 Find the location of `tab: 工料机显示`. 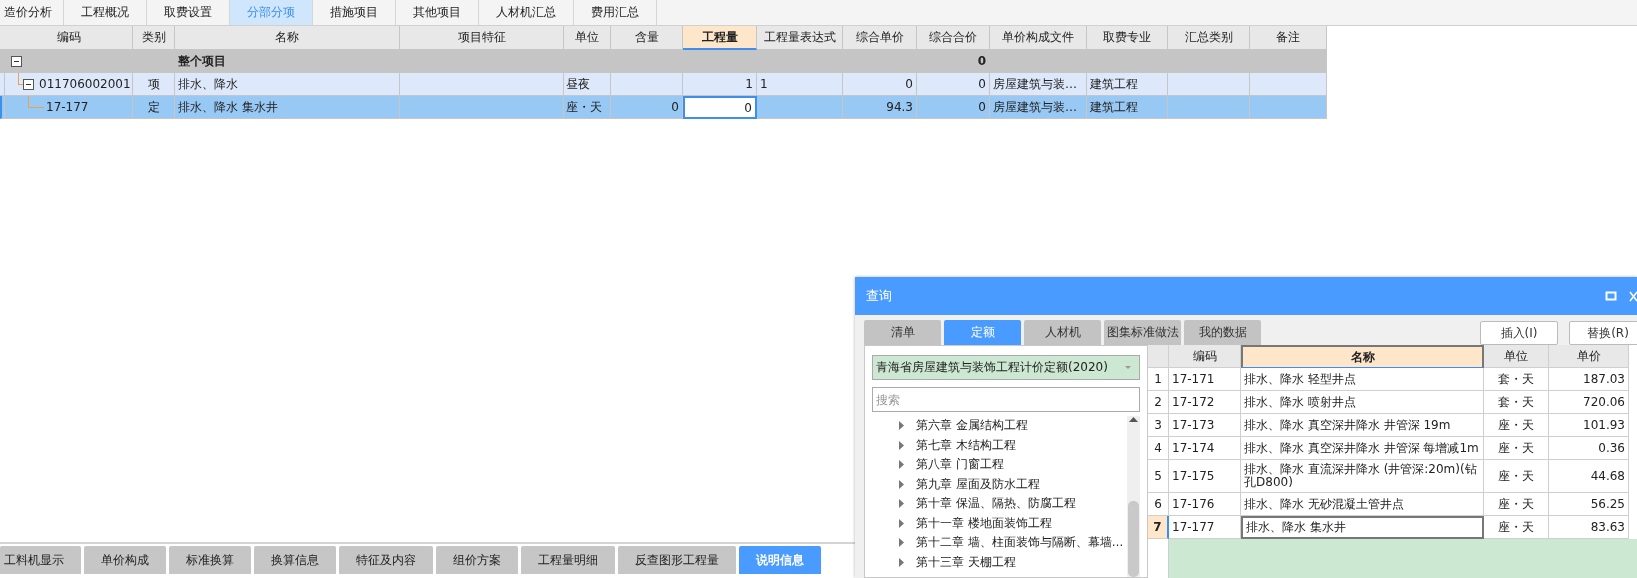

tab: 工料机显示 is located at coordinates (40, 560).